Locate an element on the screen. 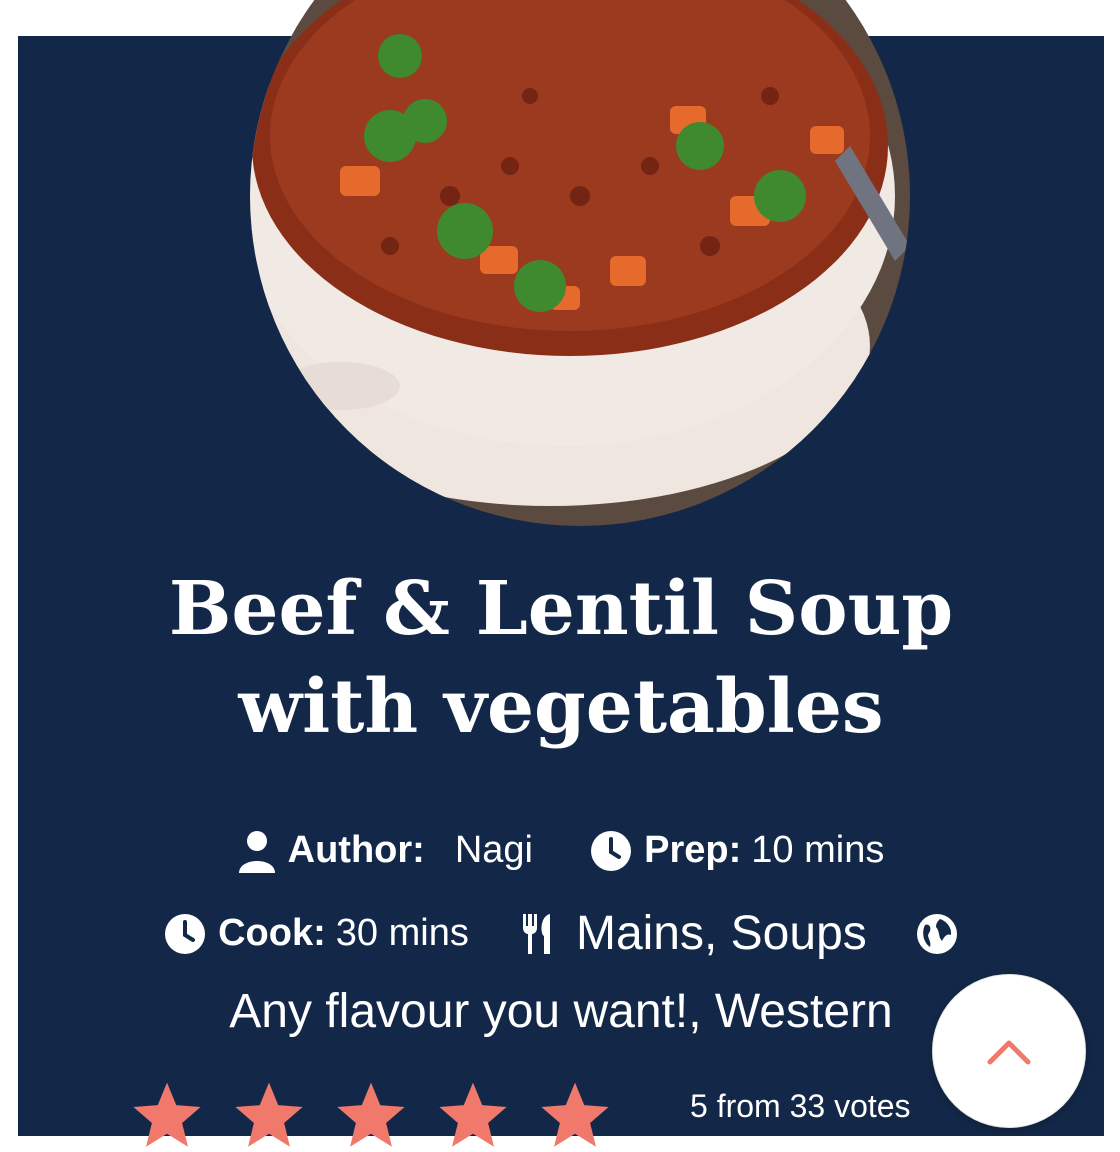  prep-meta: Prep: 10 mins is located at coordinates (737, 850).